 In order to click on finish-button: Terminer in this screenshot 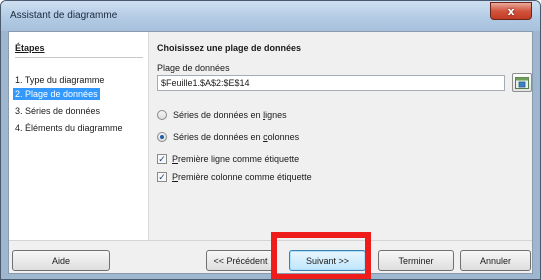, I will do `click(416, 260)`.